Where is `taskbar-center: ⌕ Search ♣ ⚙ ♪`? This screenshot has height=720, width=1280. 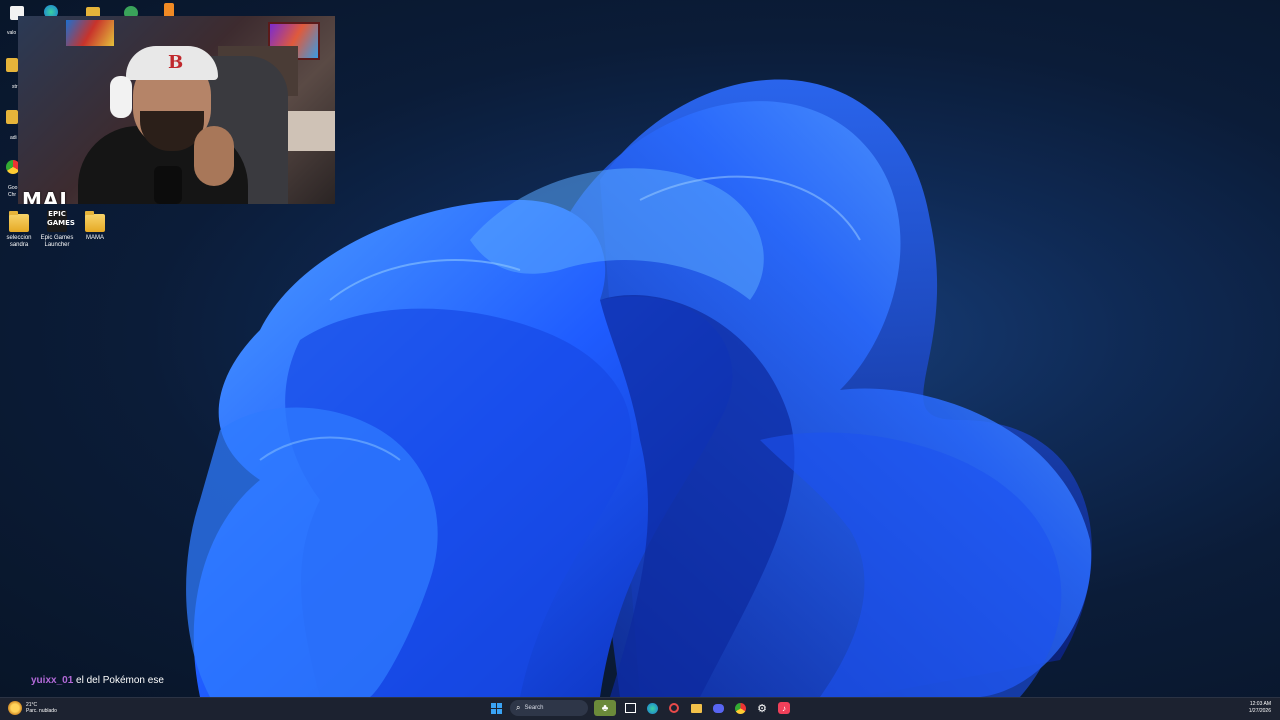 taskbar-center: ⌕ Search ♣ ⚙ ♪ is located at coordinates (640, 708).